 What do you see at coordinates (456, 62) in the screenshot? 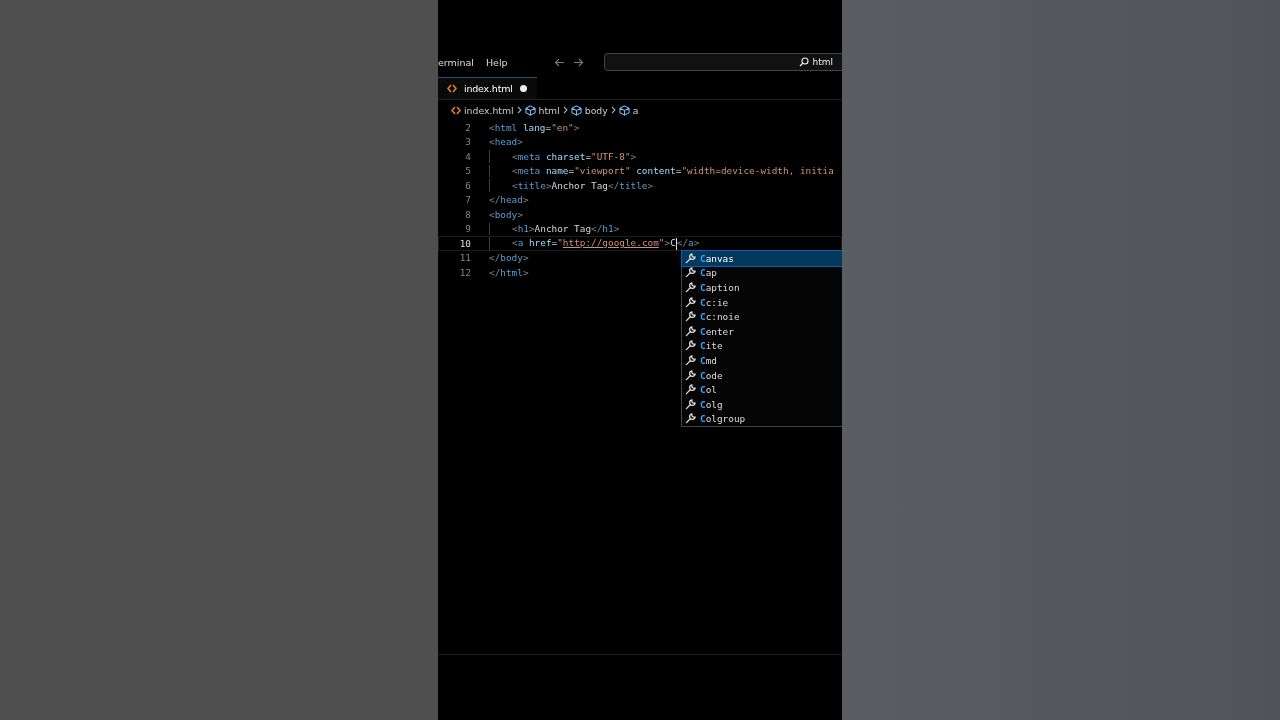
I see `menu-item: erminal` at bounding box center [456, 62].